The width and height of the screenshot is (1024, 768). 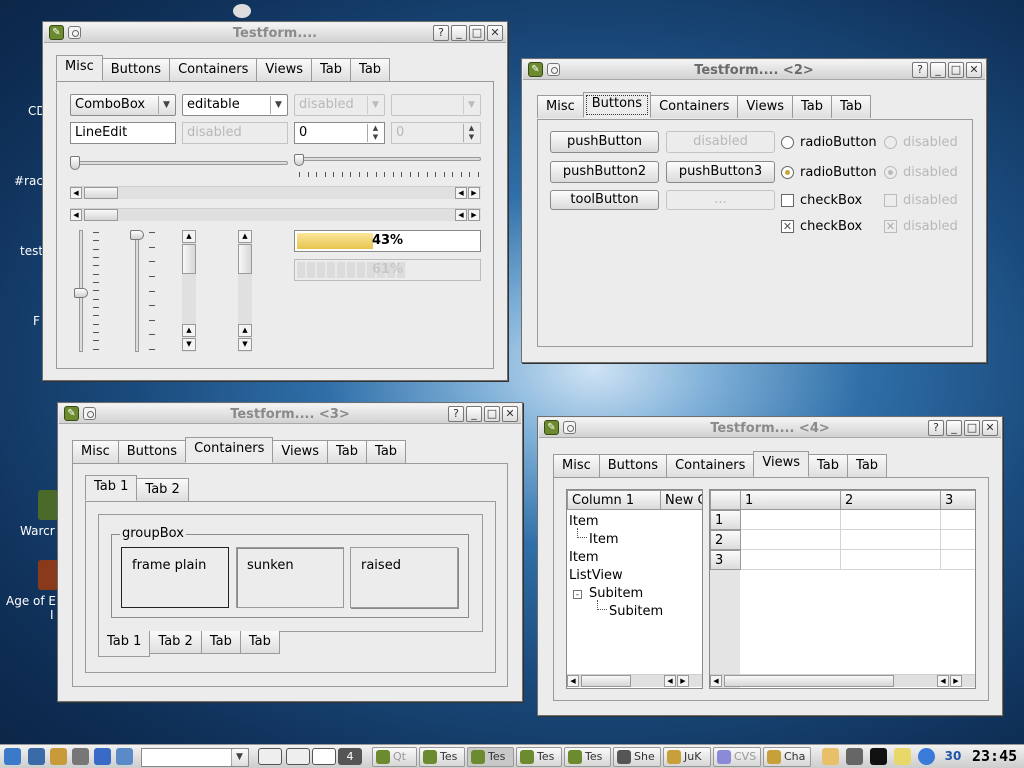 What do you see at coordinates (510, 414) in the screenshot?
I see `close-button: ✕` at bounding box center [510, 414].